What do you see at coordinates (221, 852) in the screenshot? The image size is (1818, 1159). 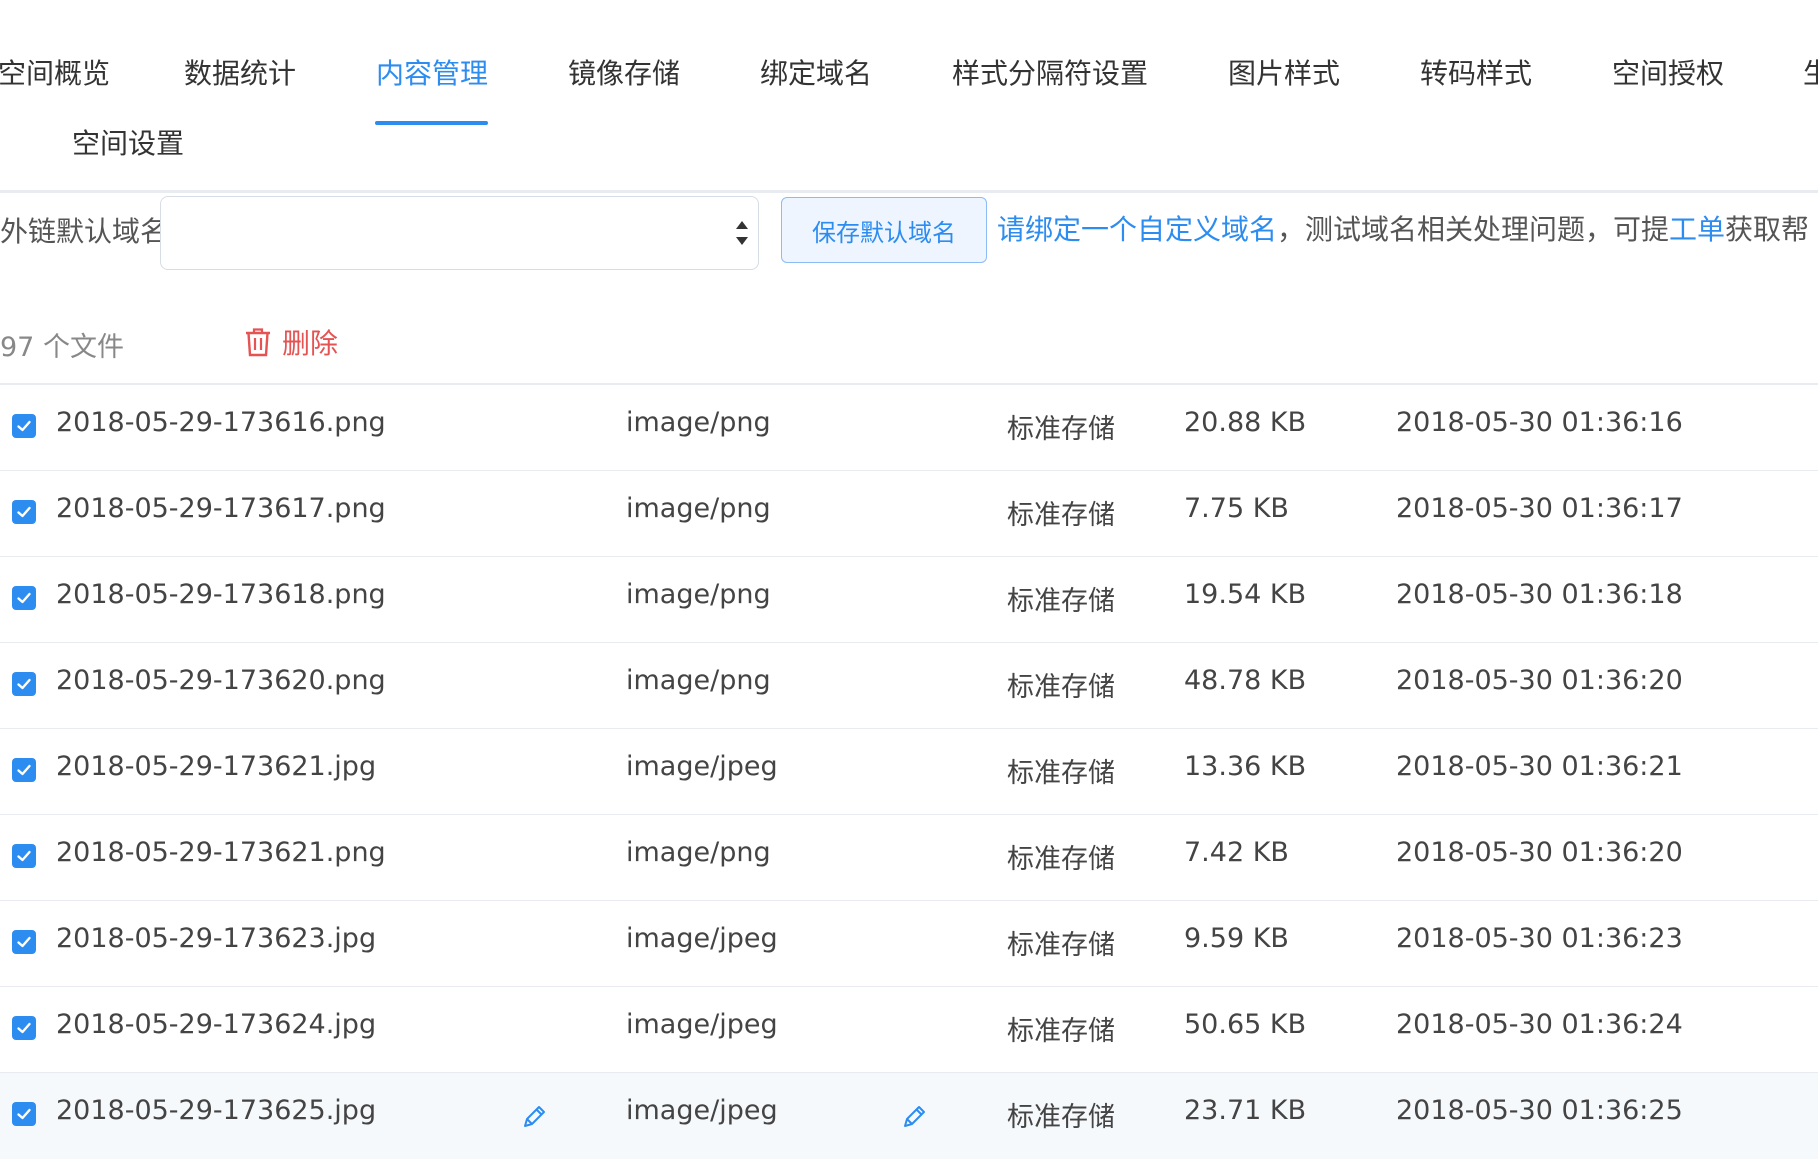 I see `file-name: 2018-05-29-173621.png` at bounding box center [221, 852].